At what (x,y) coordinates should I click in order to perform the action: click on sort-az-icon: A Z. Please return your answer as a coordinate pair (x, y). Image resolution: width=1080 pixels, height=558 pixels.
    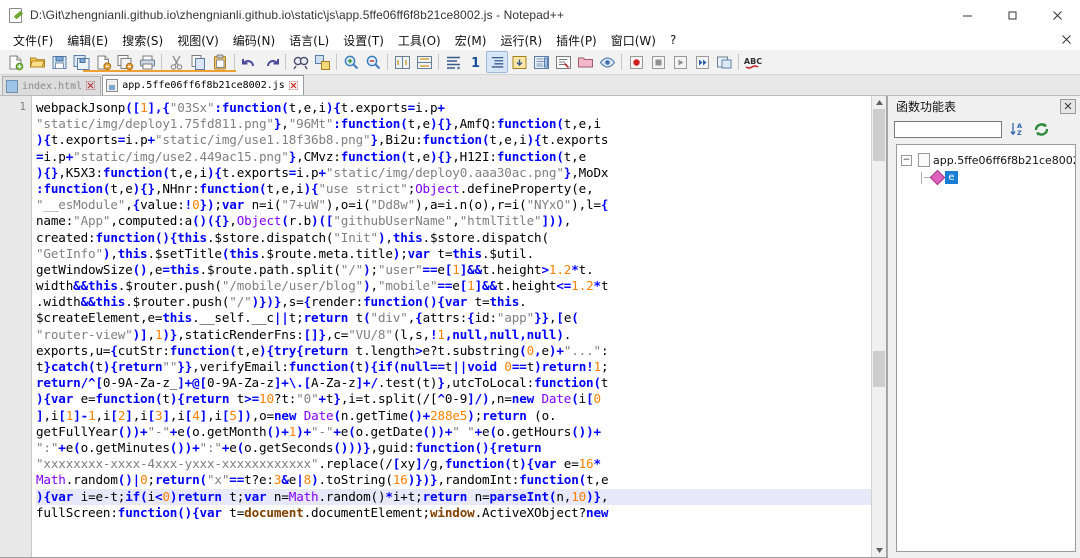
    Looking at the image, I should click on (1017, 129).